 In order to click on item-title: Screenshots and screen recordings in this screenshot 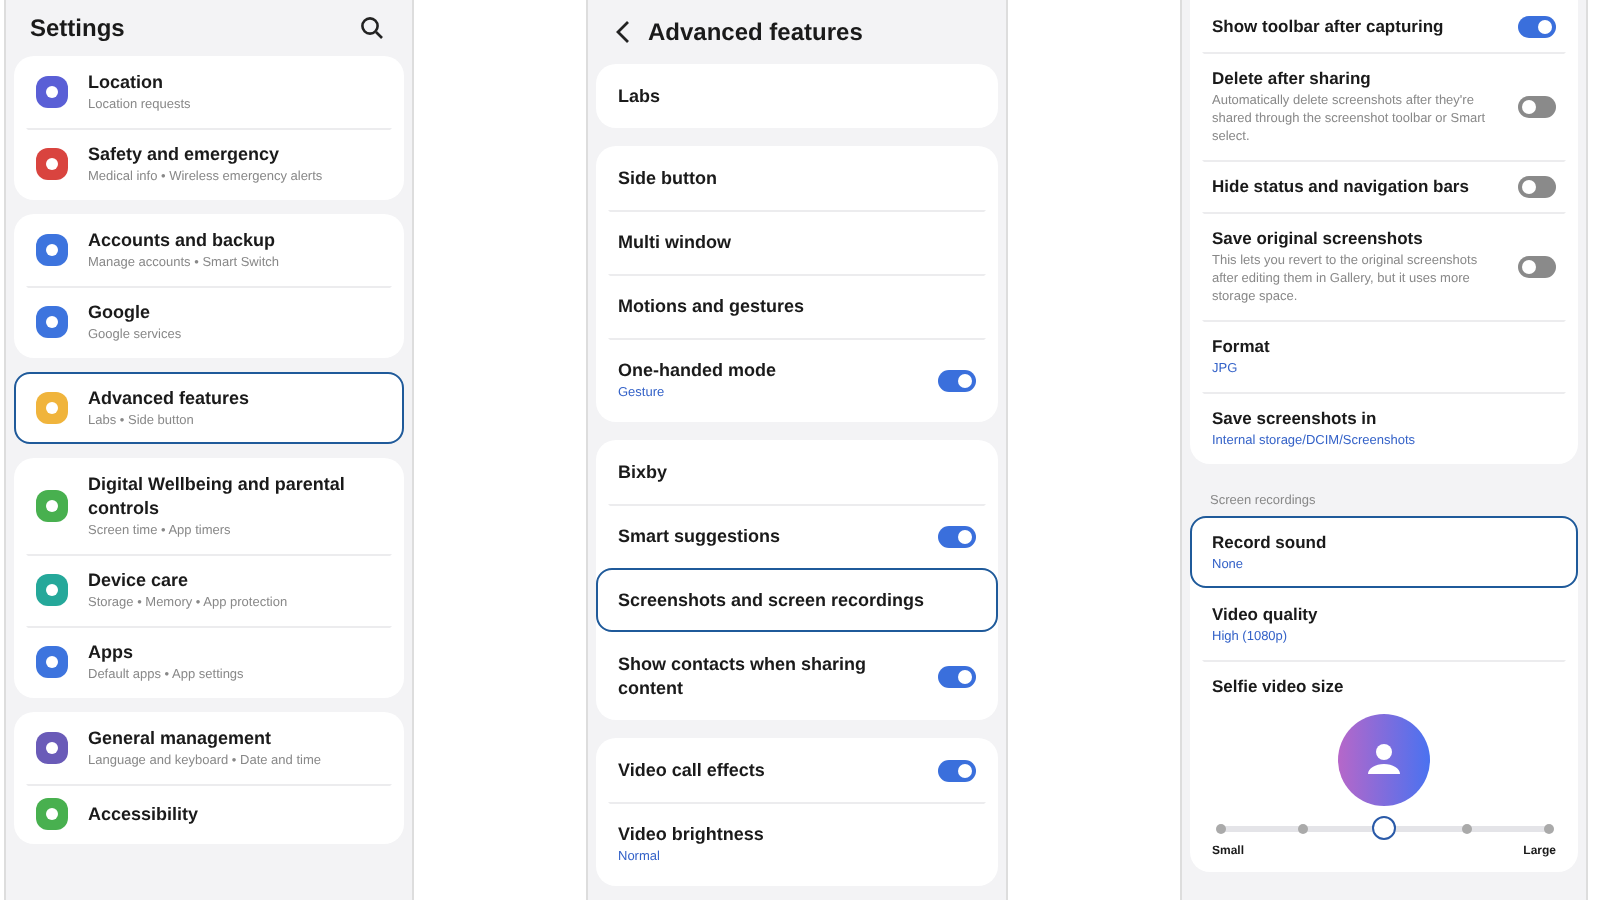, I will do `click(772, 600)`.